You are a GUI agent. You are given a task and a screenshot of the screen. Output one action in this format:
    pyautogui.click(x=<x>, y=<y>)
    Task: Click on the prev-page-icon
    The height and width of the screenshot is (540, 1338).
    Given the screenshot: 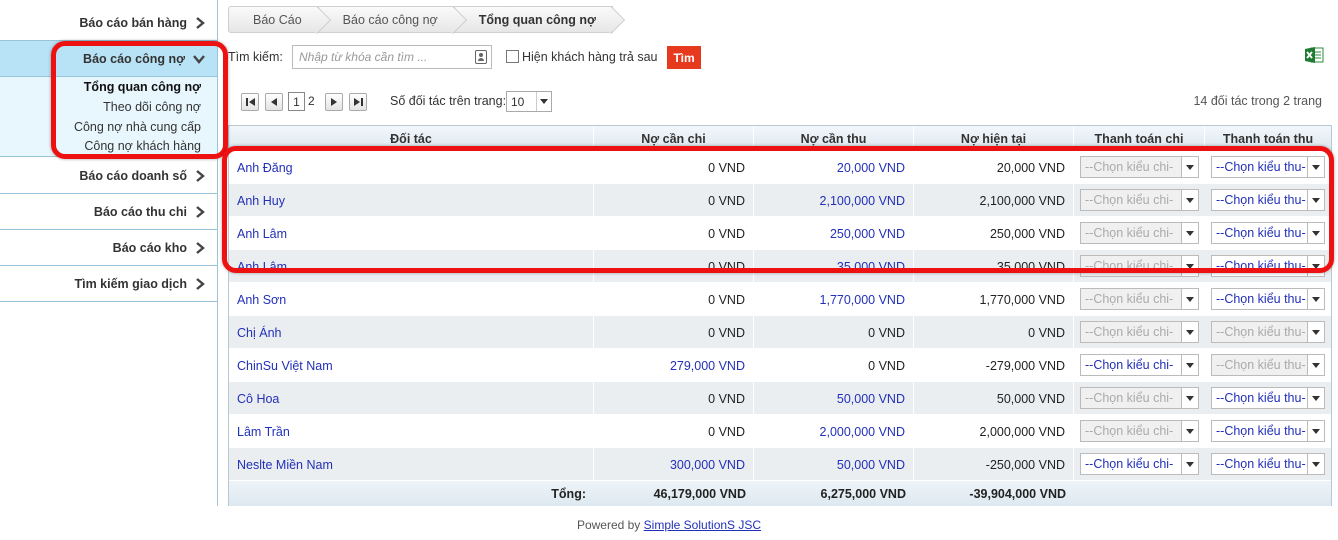 What is the action you would take?
    pyautogui.click(x=274, y=102)
    